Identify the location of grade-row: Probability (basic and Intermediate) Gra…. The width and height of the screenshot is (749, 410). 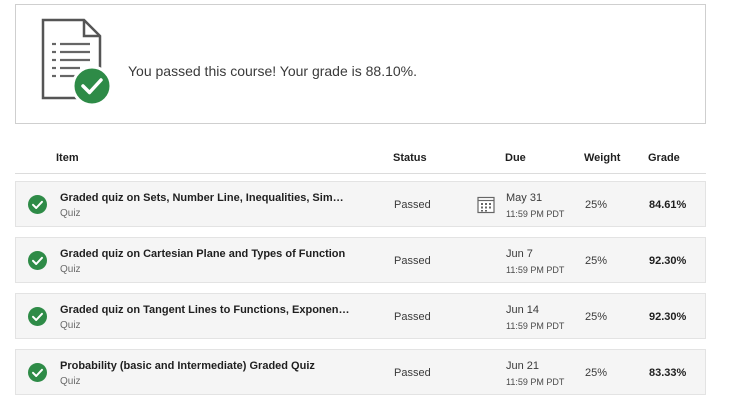
(360, 372).